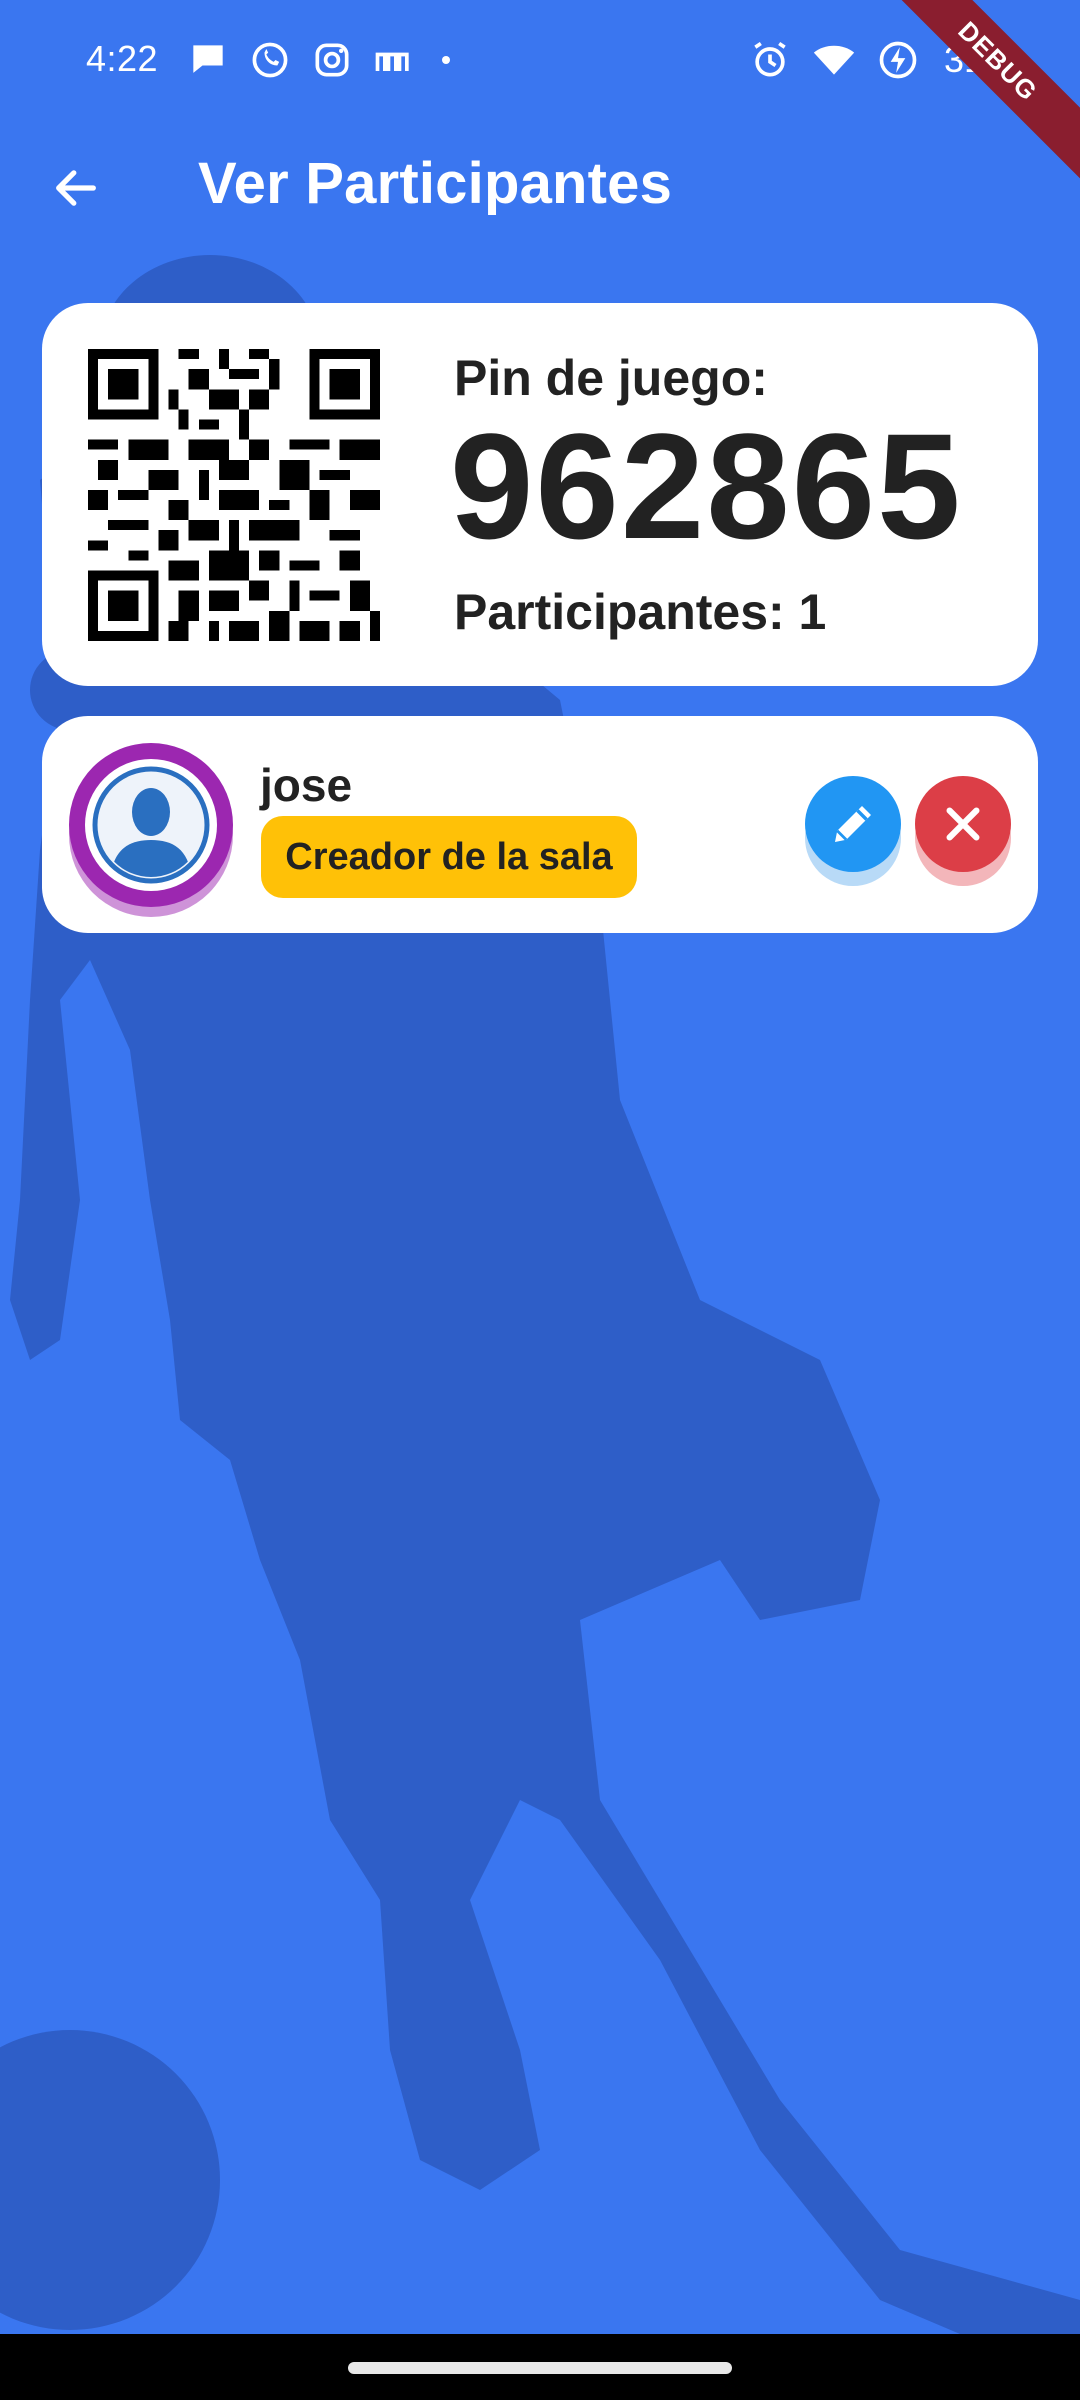 The height and width of the screenshot is (2400, 1080). I want to click on remove-participant-button, so click(963, 824).